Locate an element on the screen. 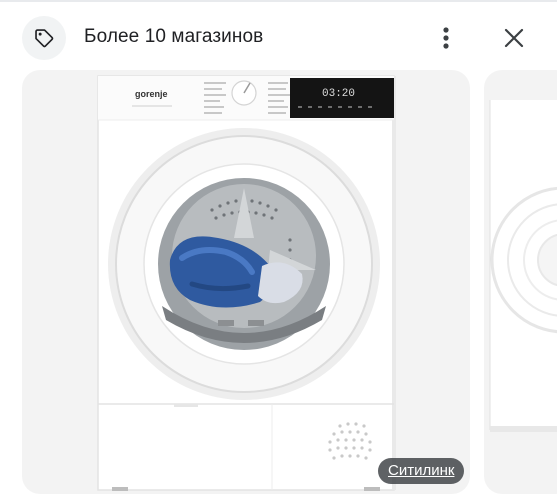 This screenshot has width=557, height=500. more-options-button is located at coordinates (446, 38).